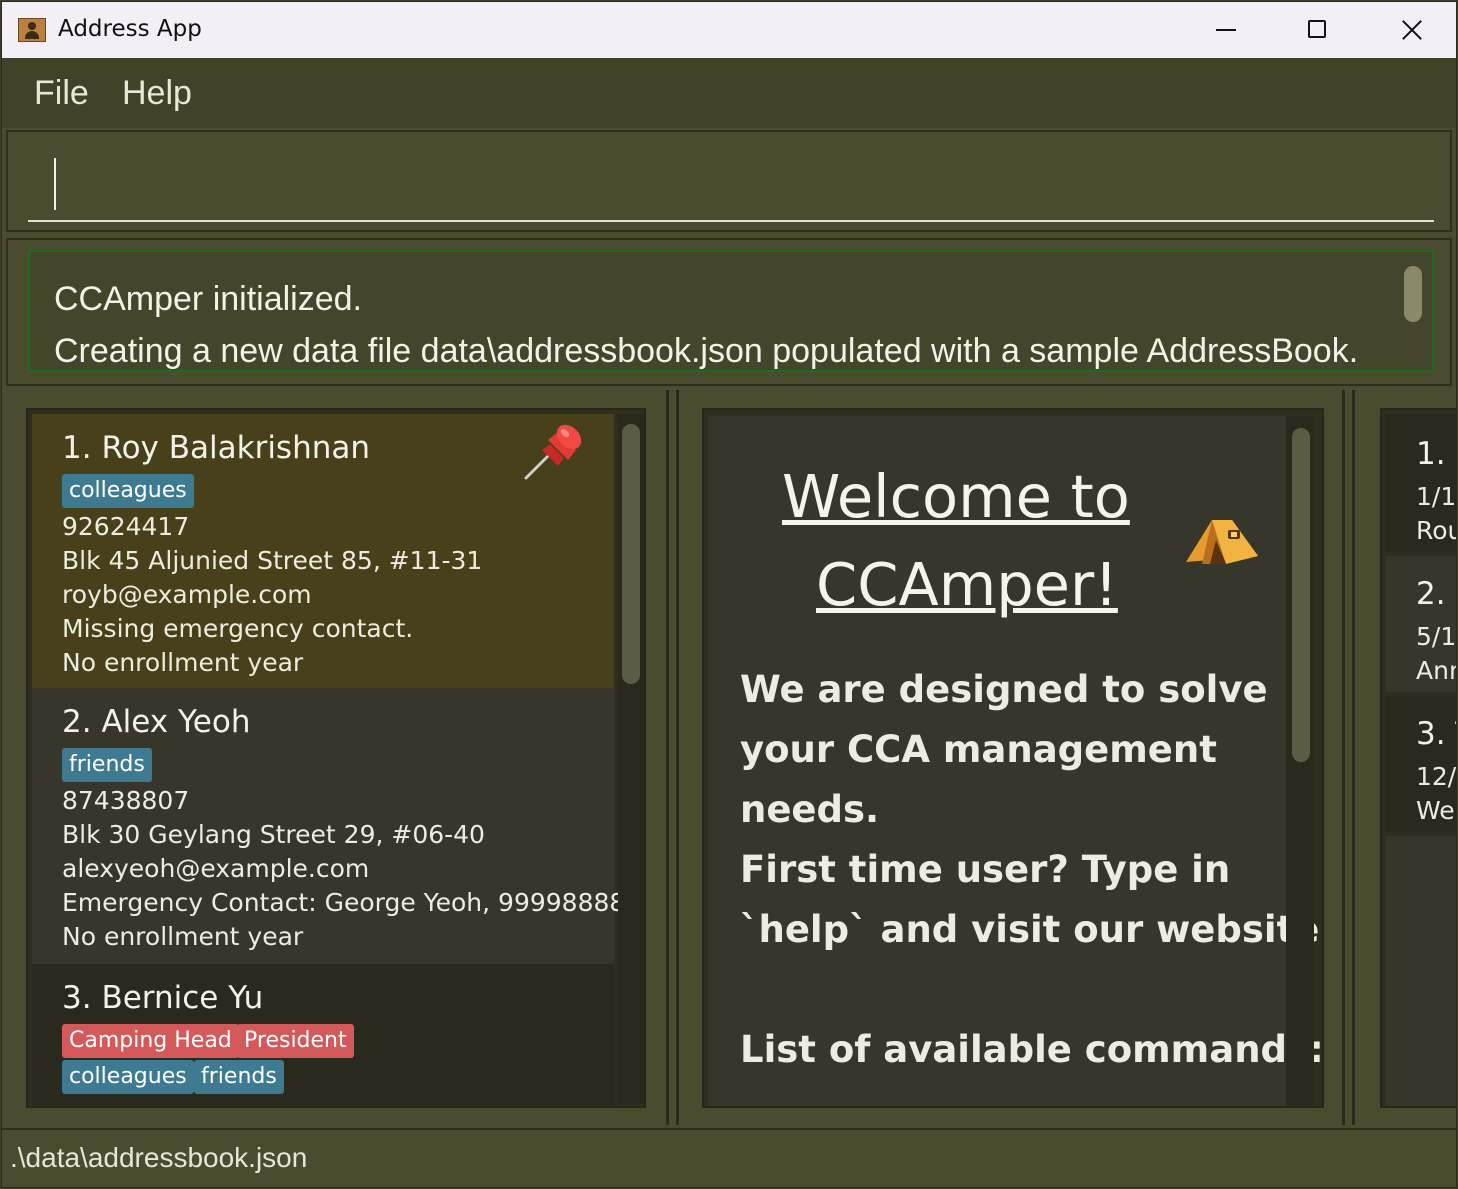 Image resolution: width=1458 pixels, height=1189 pixels. Describe the element at coordinates (1436, 594) in the screenshot. I see `event-title: 2. C` at that location.